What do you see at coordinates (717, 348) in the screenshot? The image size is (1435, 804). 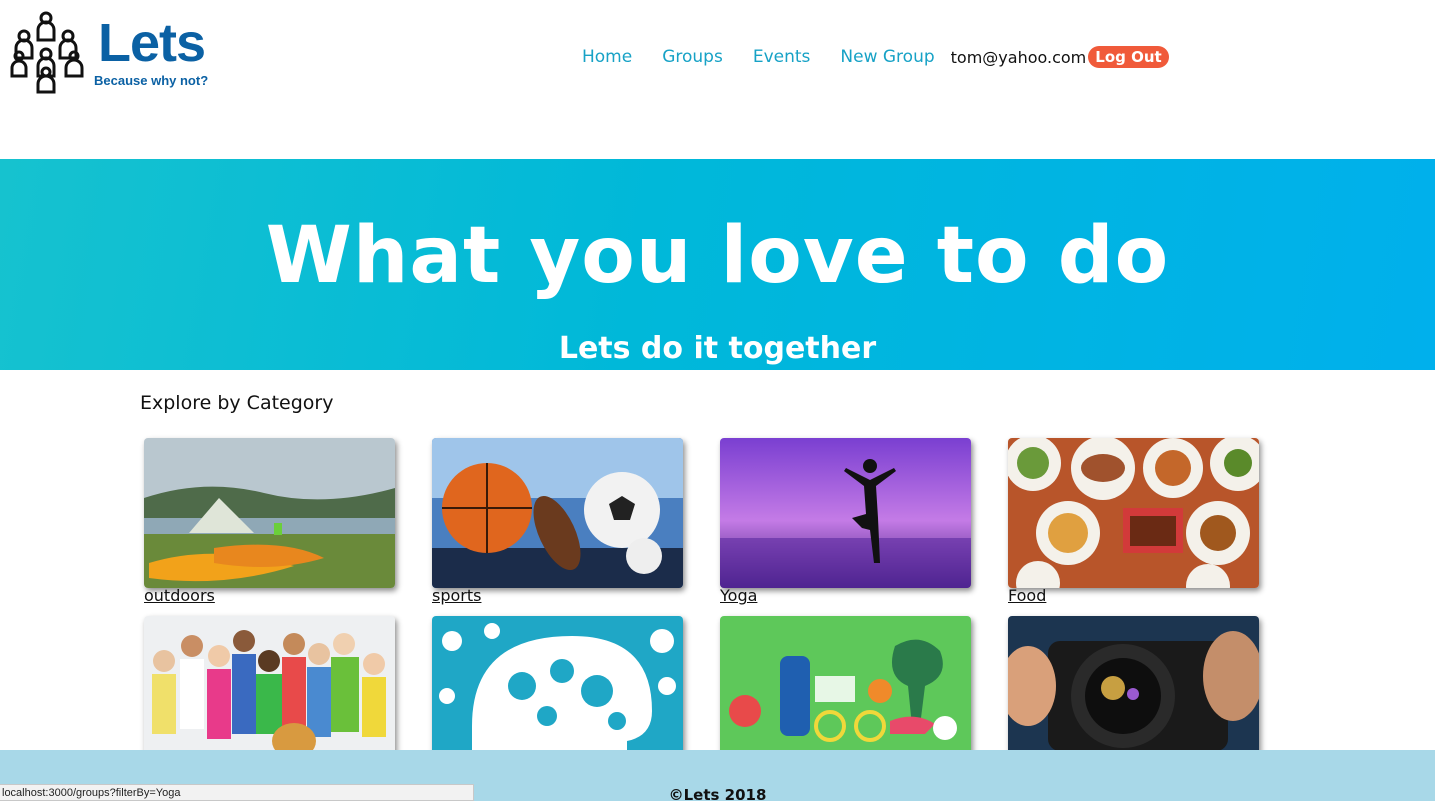 I see `hero-subtitle: Lets do it together` at bounding box center [717, 348].